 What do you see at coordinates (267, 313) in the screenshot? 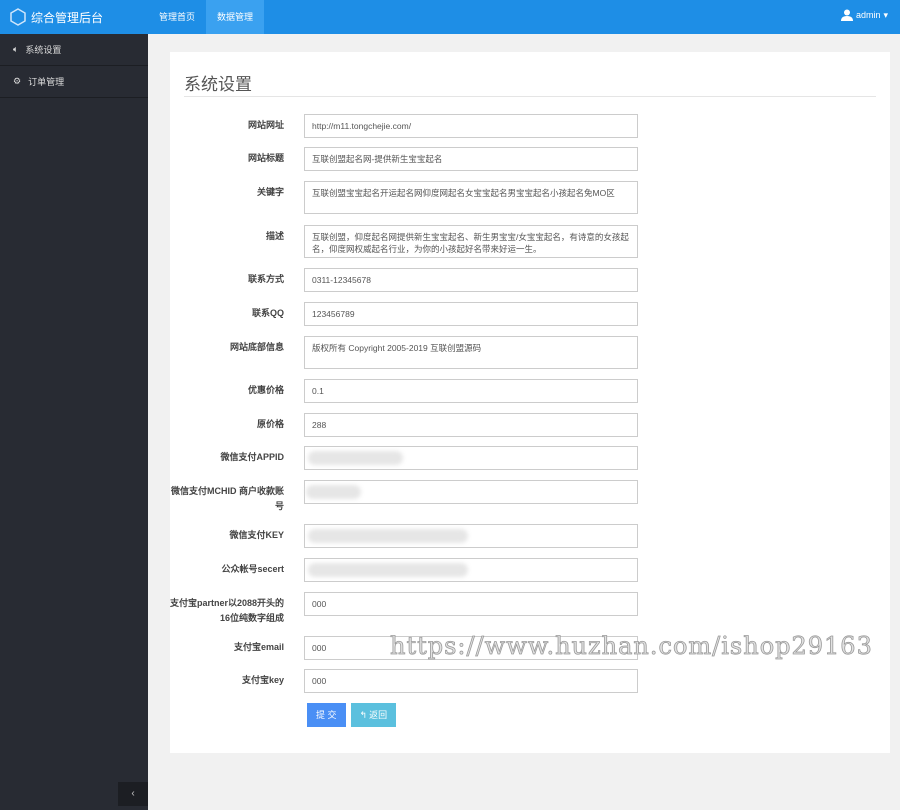
I see `field-label: 联系QQ` at bounding box center [267, 313].